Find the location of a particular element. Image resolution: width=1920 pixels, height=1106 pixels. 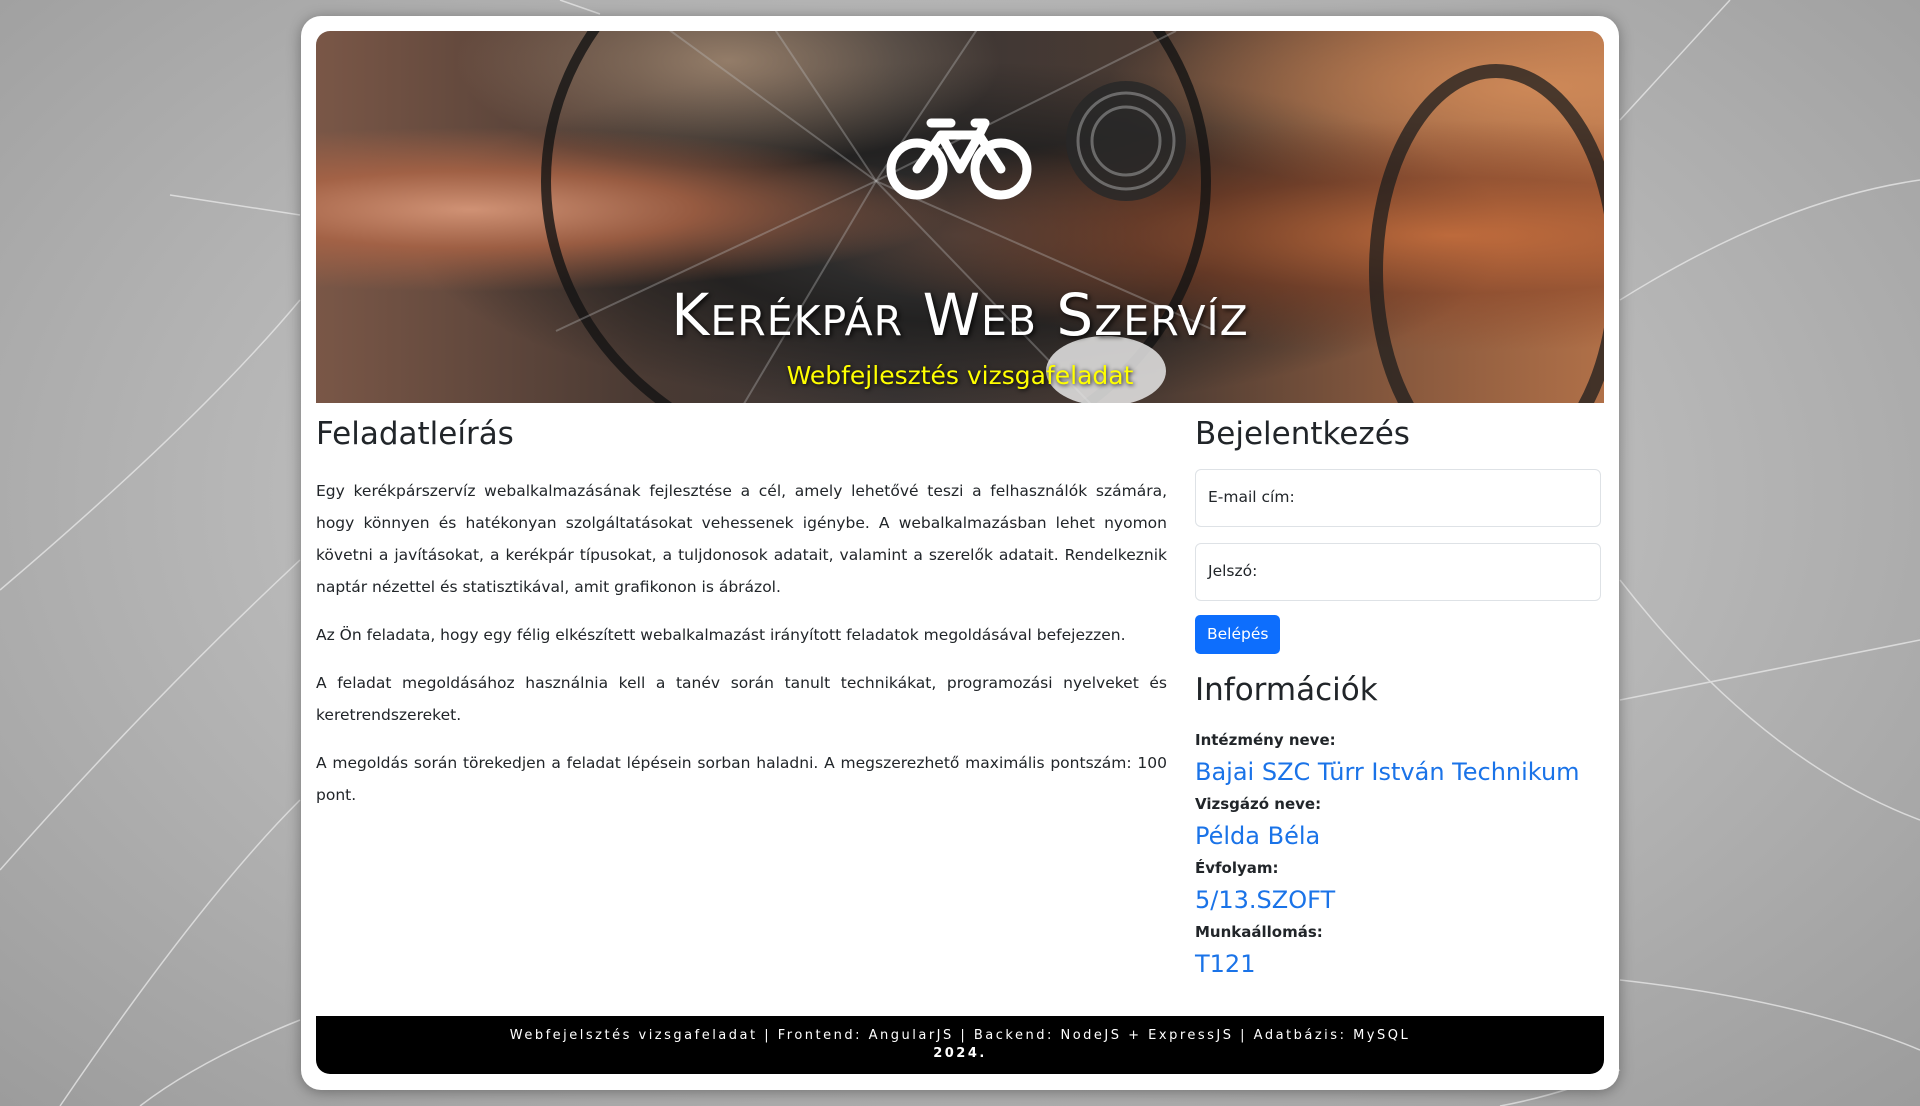

workstation-value: T121 is located at coordinates (1225, 964).